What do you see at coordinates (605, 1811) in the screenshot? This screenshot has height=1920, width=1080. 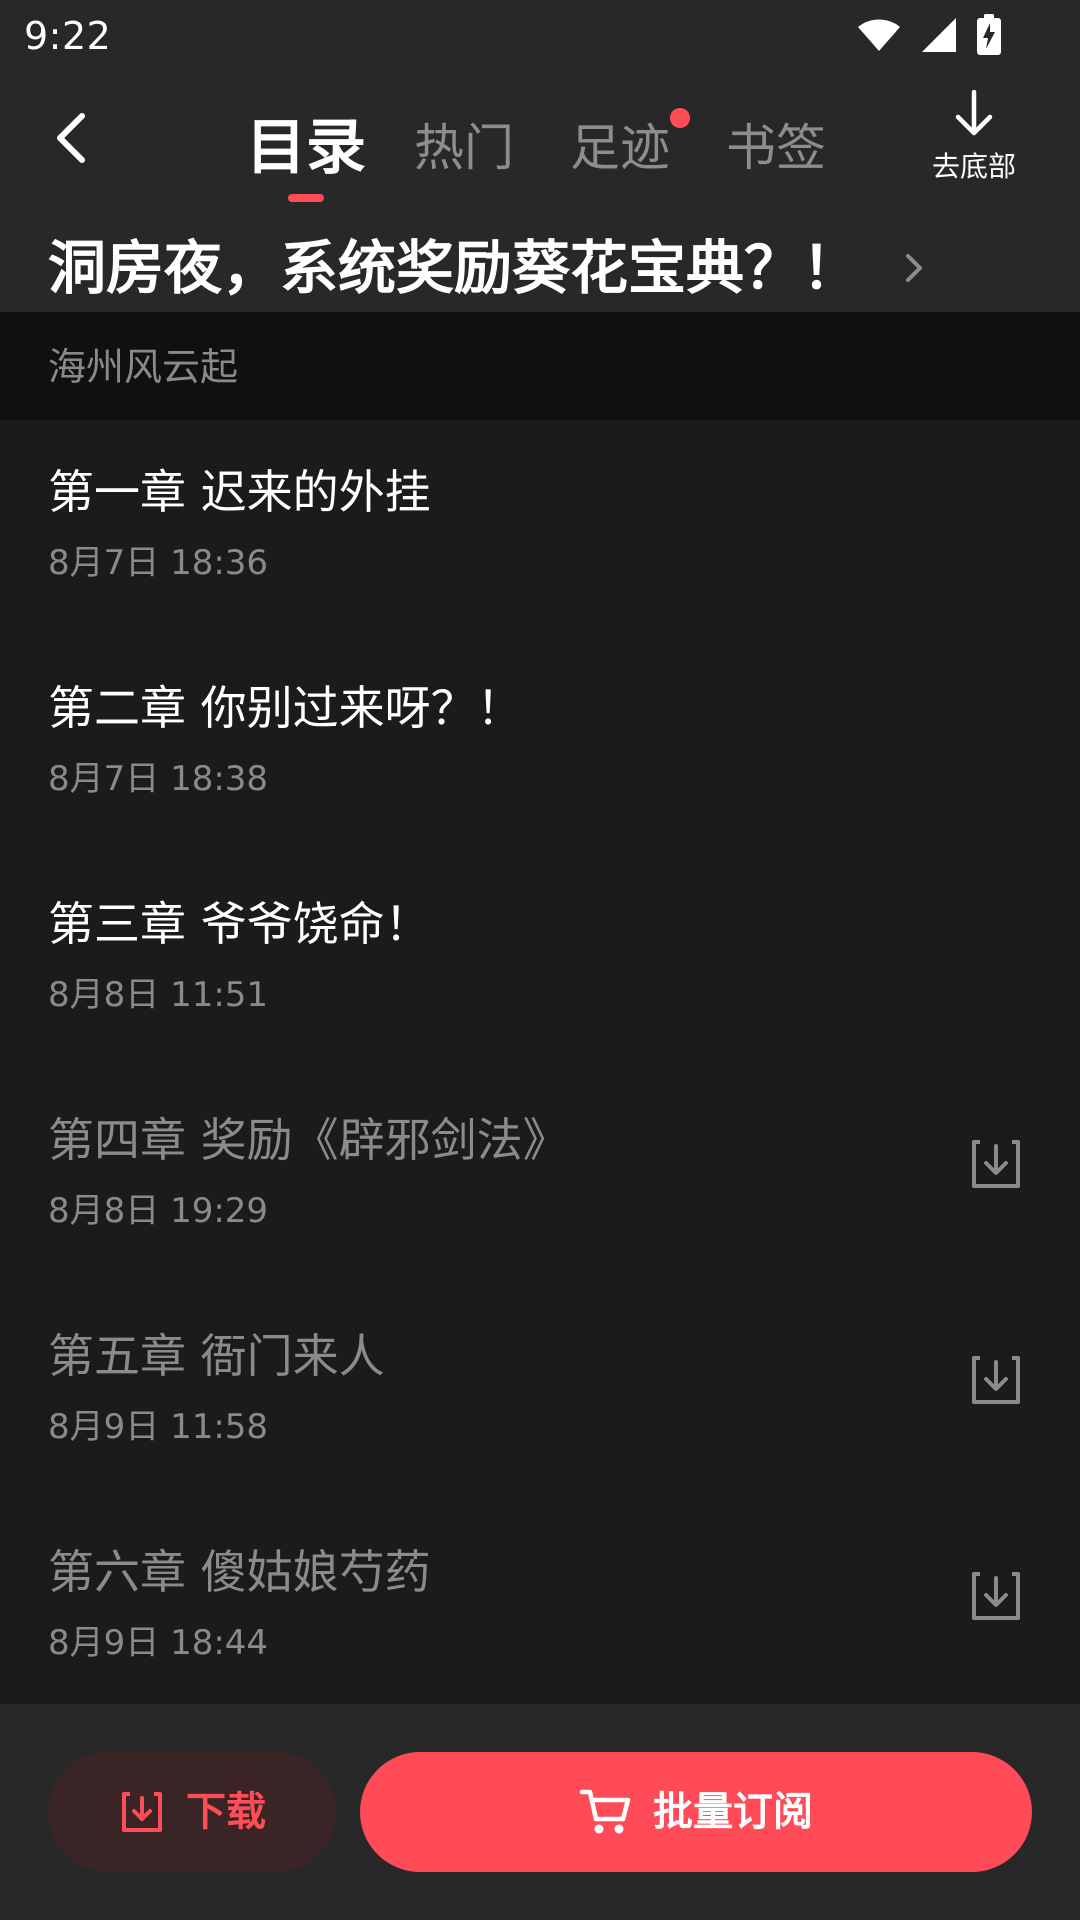 I see `cart-icon` at bounding box center [605, 1811].